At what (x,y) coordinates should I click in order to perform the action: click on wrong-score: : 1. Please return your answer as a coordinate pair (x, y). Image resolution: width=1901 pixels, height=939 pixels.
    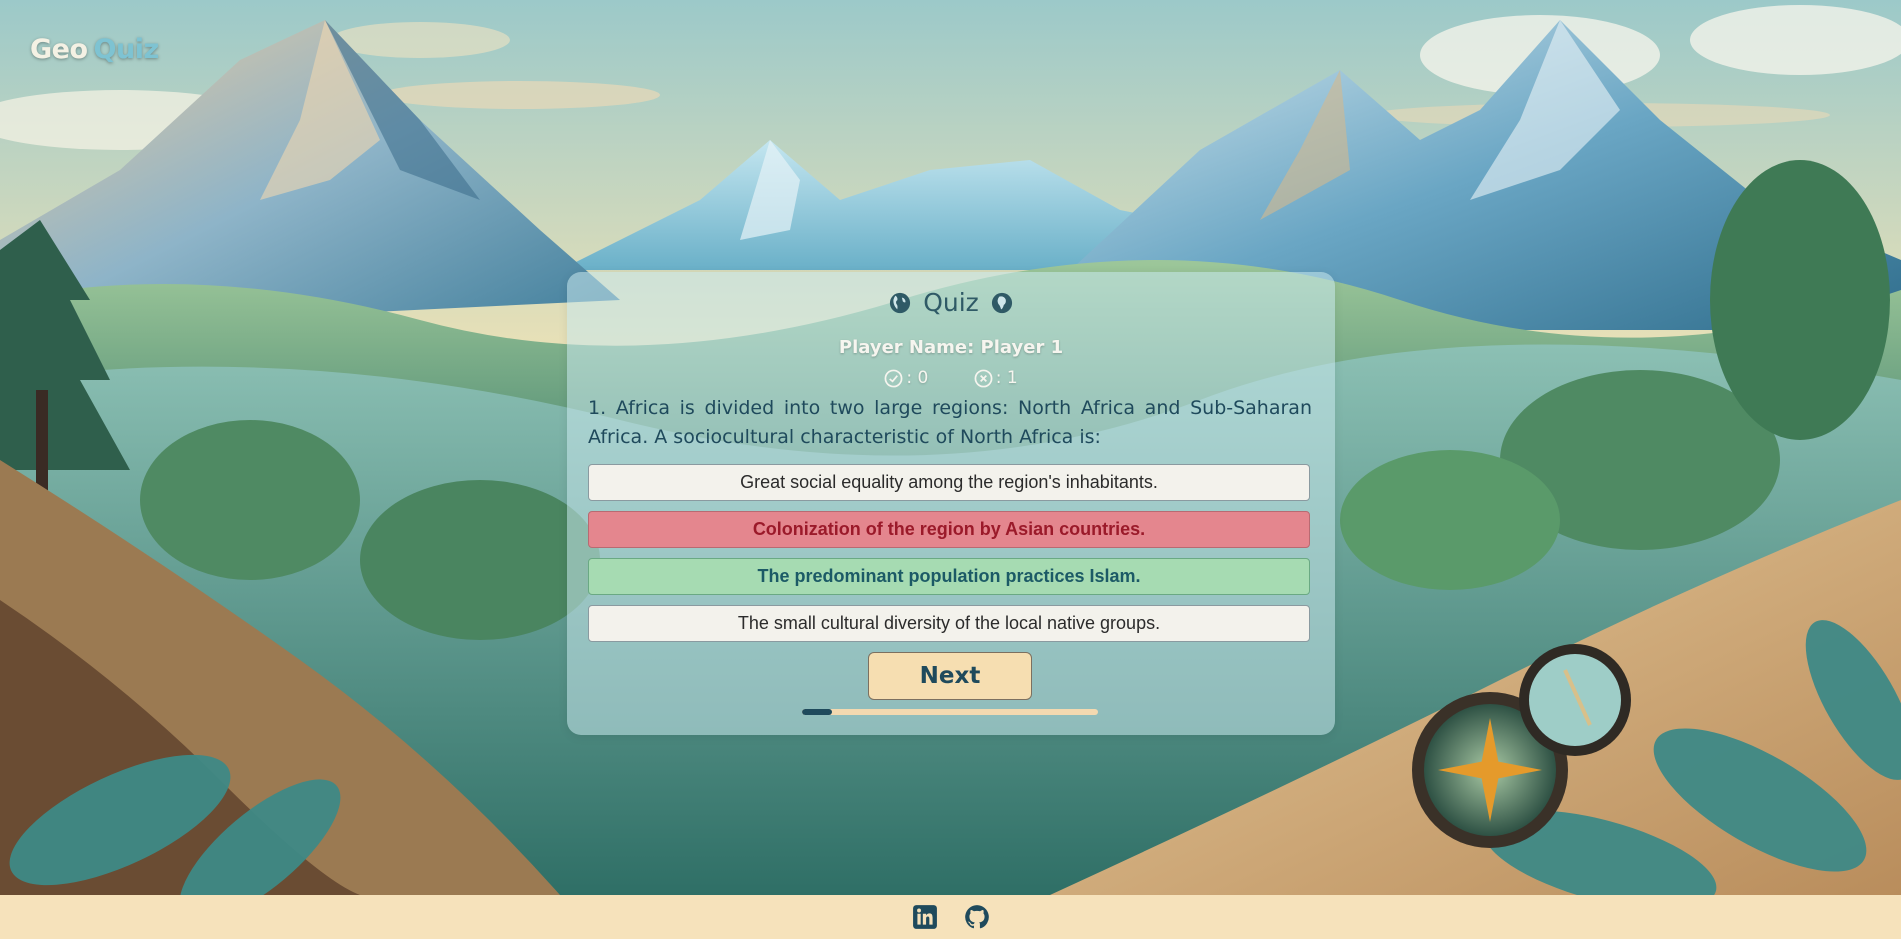
    Looking at the image, I should click on (996, 378).